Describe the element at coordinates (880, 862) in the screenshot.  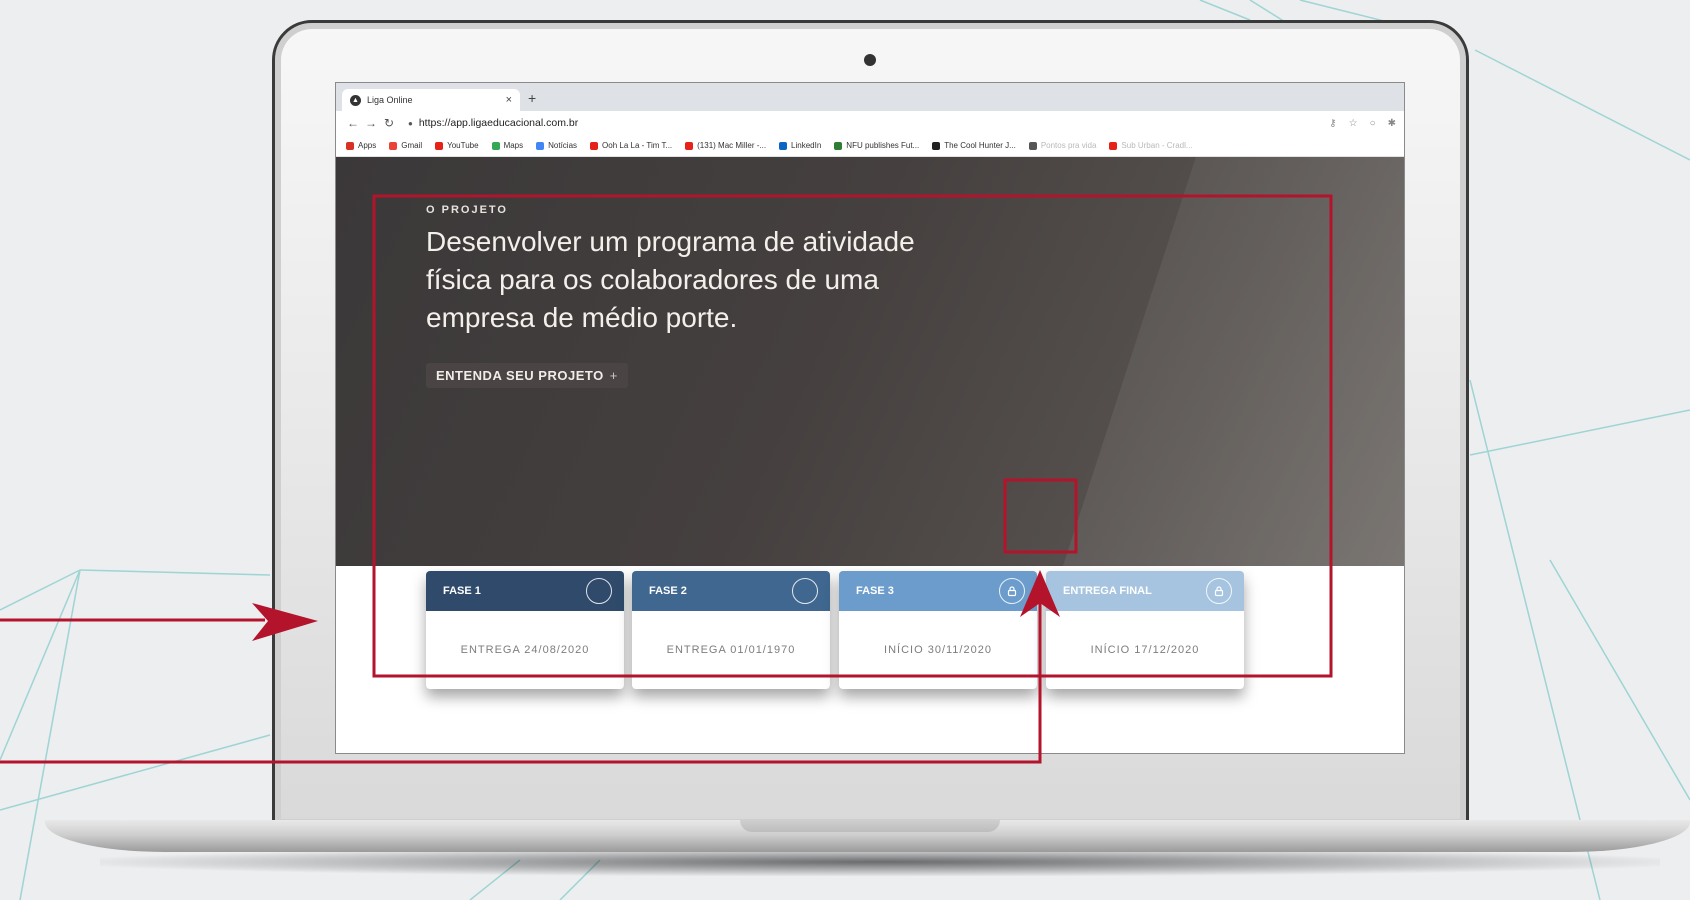
I see `laptop-shadow` at that location.